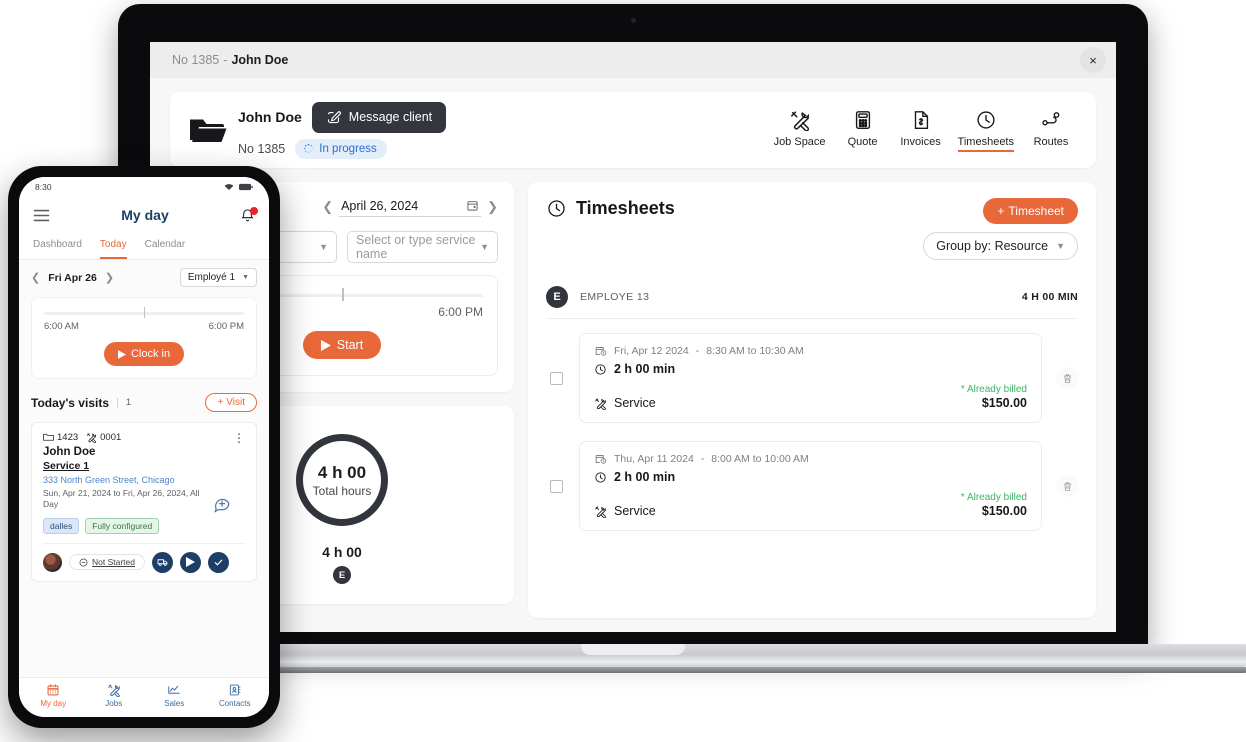 This screenshot has width=1246, height=742. I want to click on start-button: Start, so click(342, 345).